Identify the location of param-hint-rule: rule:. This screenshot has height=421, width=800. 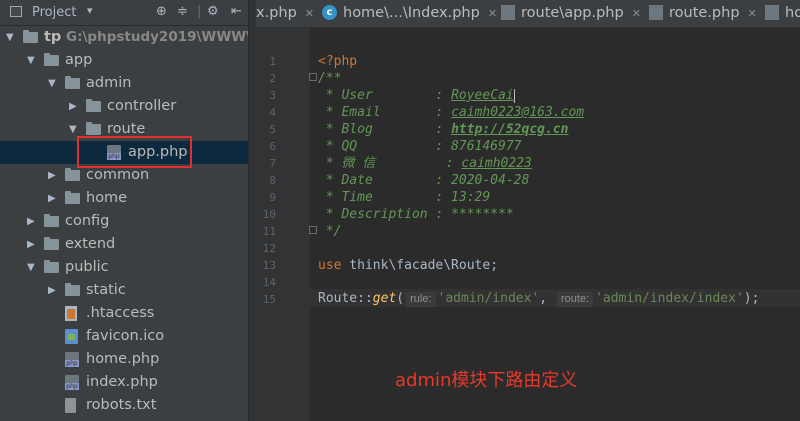
(421, 299).